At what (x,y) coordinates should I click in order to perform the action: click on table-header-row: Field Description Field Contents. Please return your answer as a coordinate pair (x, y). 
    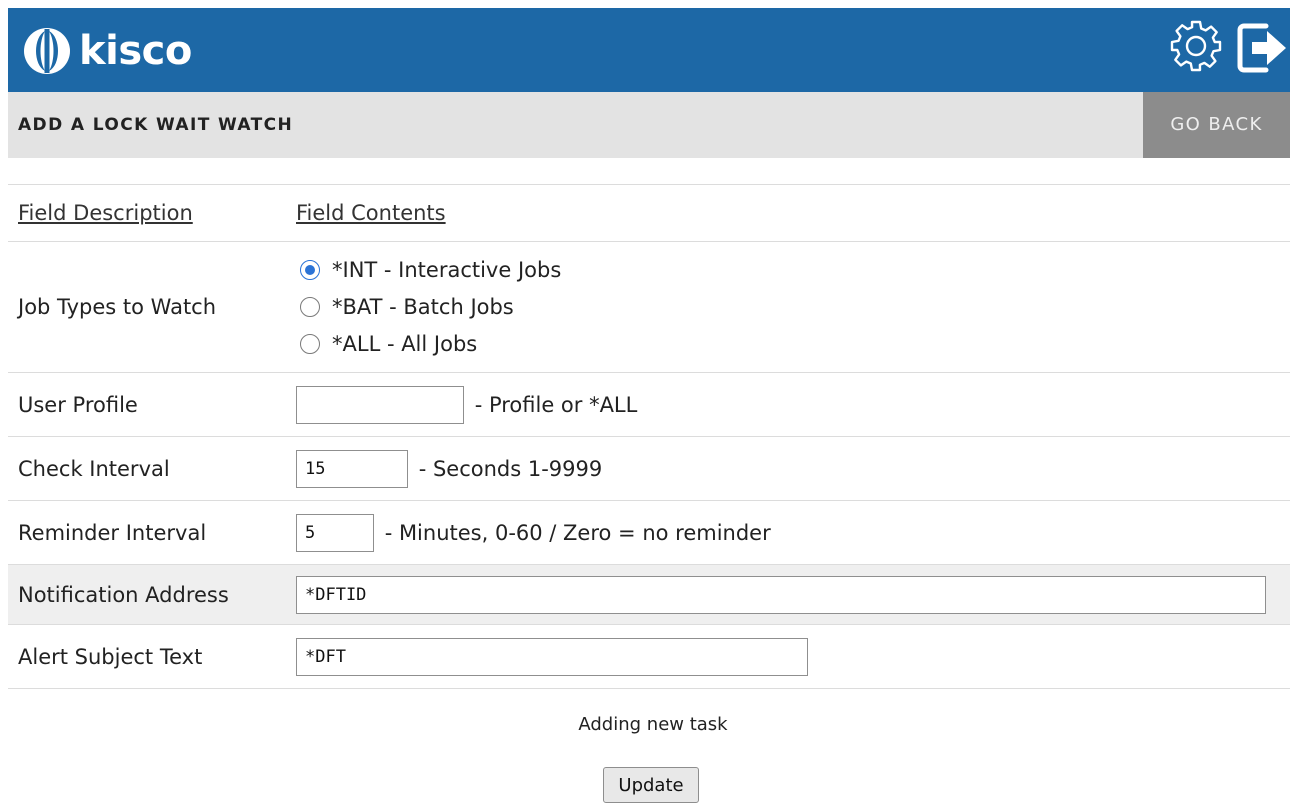
    Looking at the image, I should click on (649, 213).